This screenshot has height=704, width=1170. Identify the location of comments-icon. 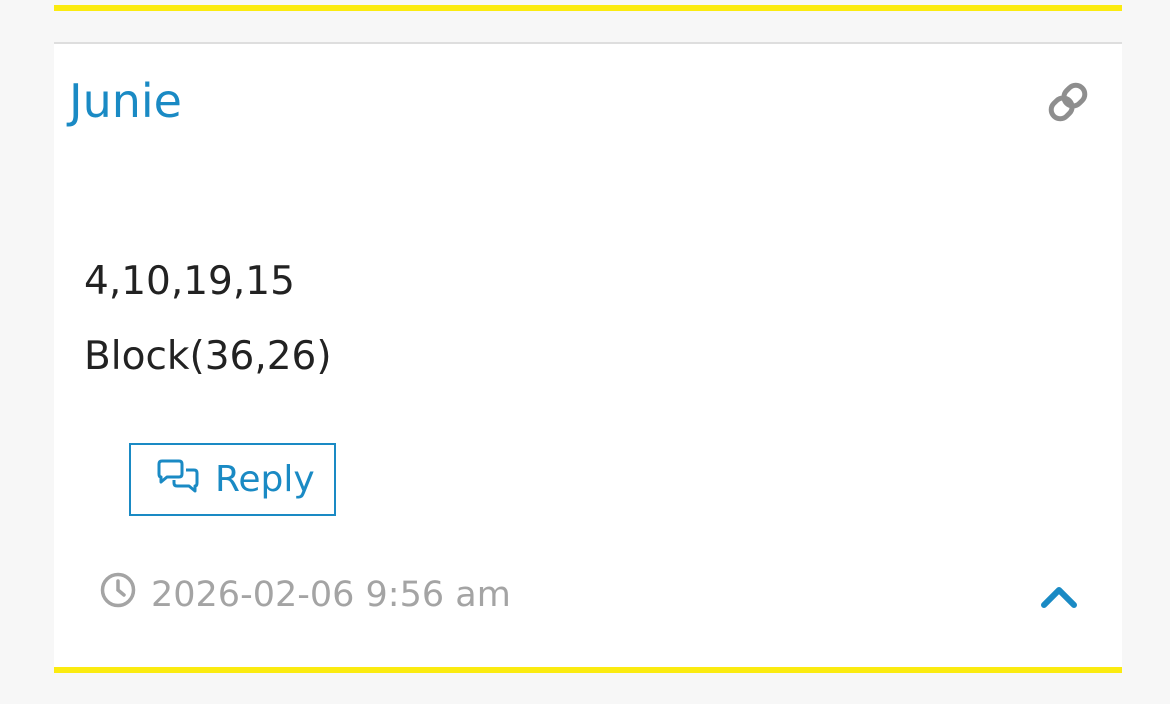
(178, 480).